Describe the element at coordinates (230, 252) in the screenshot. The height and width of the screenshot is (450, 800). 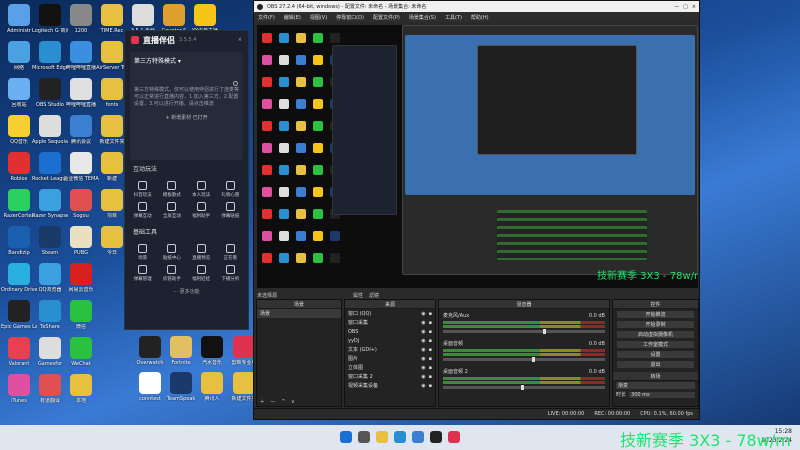
I see `tool-button: 正在看` at that location.